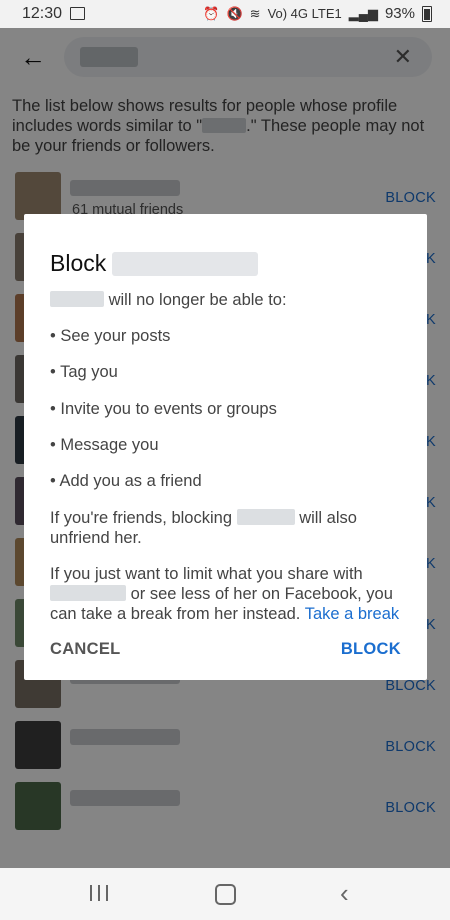 This screenshot has width=450, height=920. I want to click on status-bar: 12:30 ⏰ 🔇 ≋ Vo) 4G LTE1 ▂▄▆ 93%, so click(225, 14).